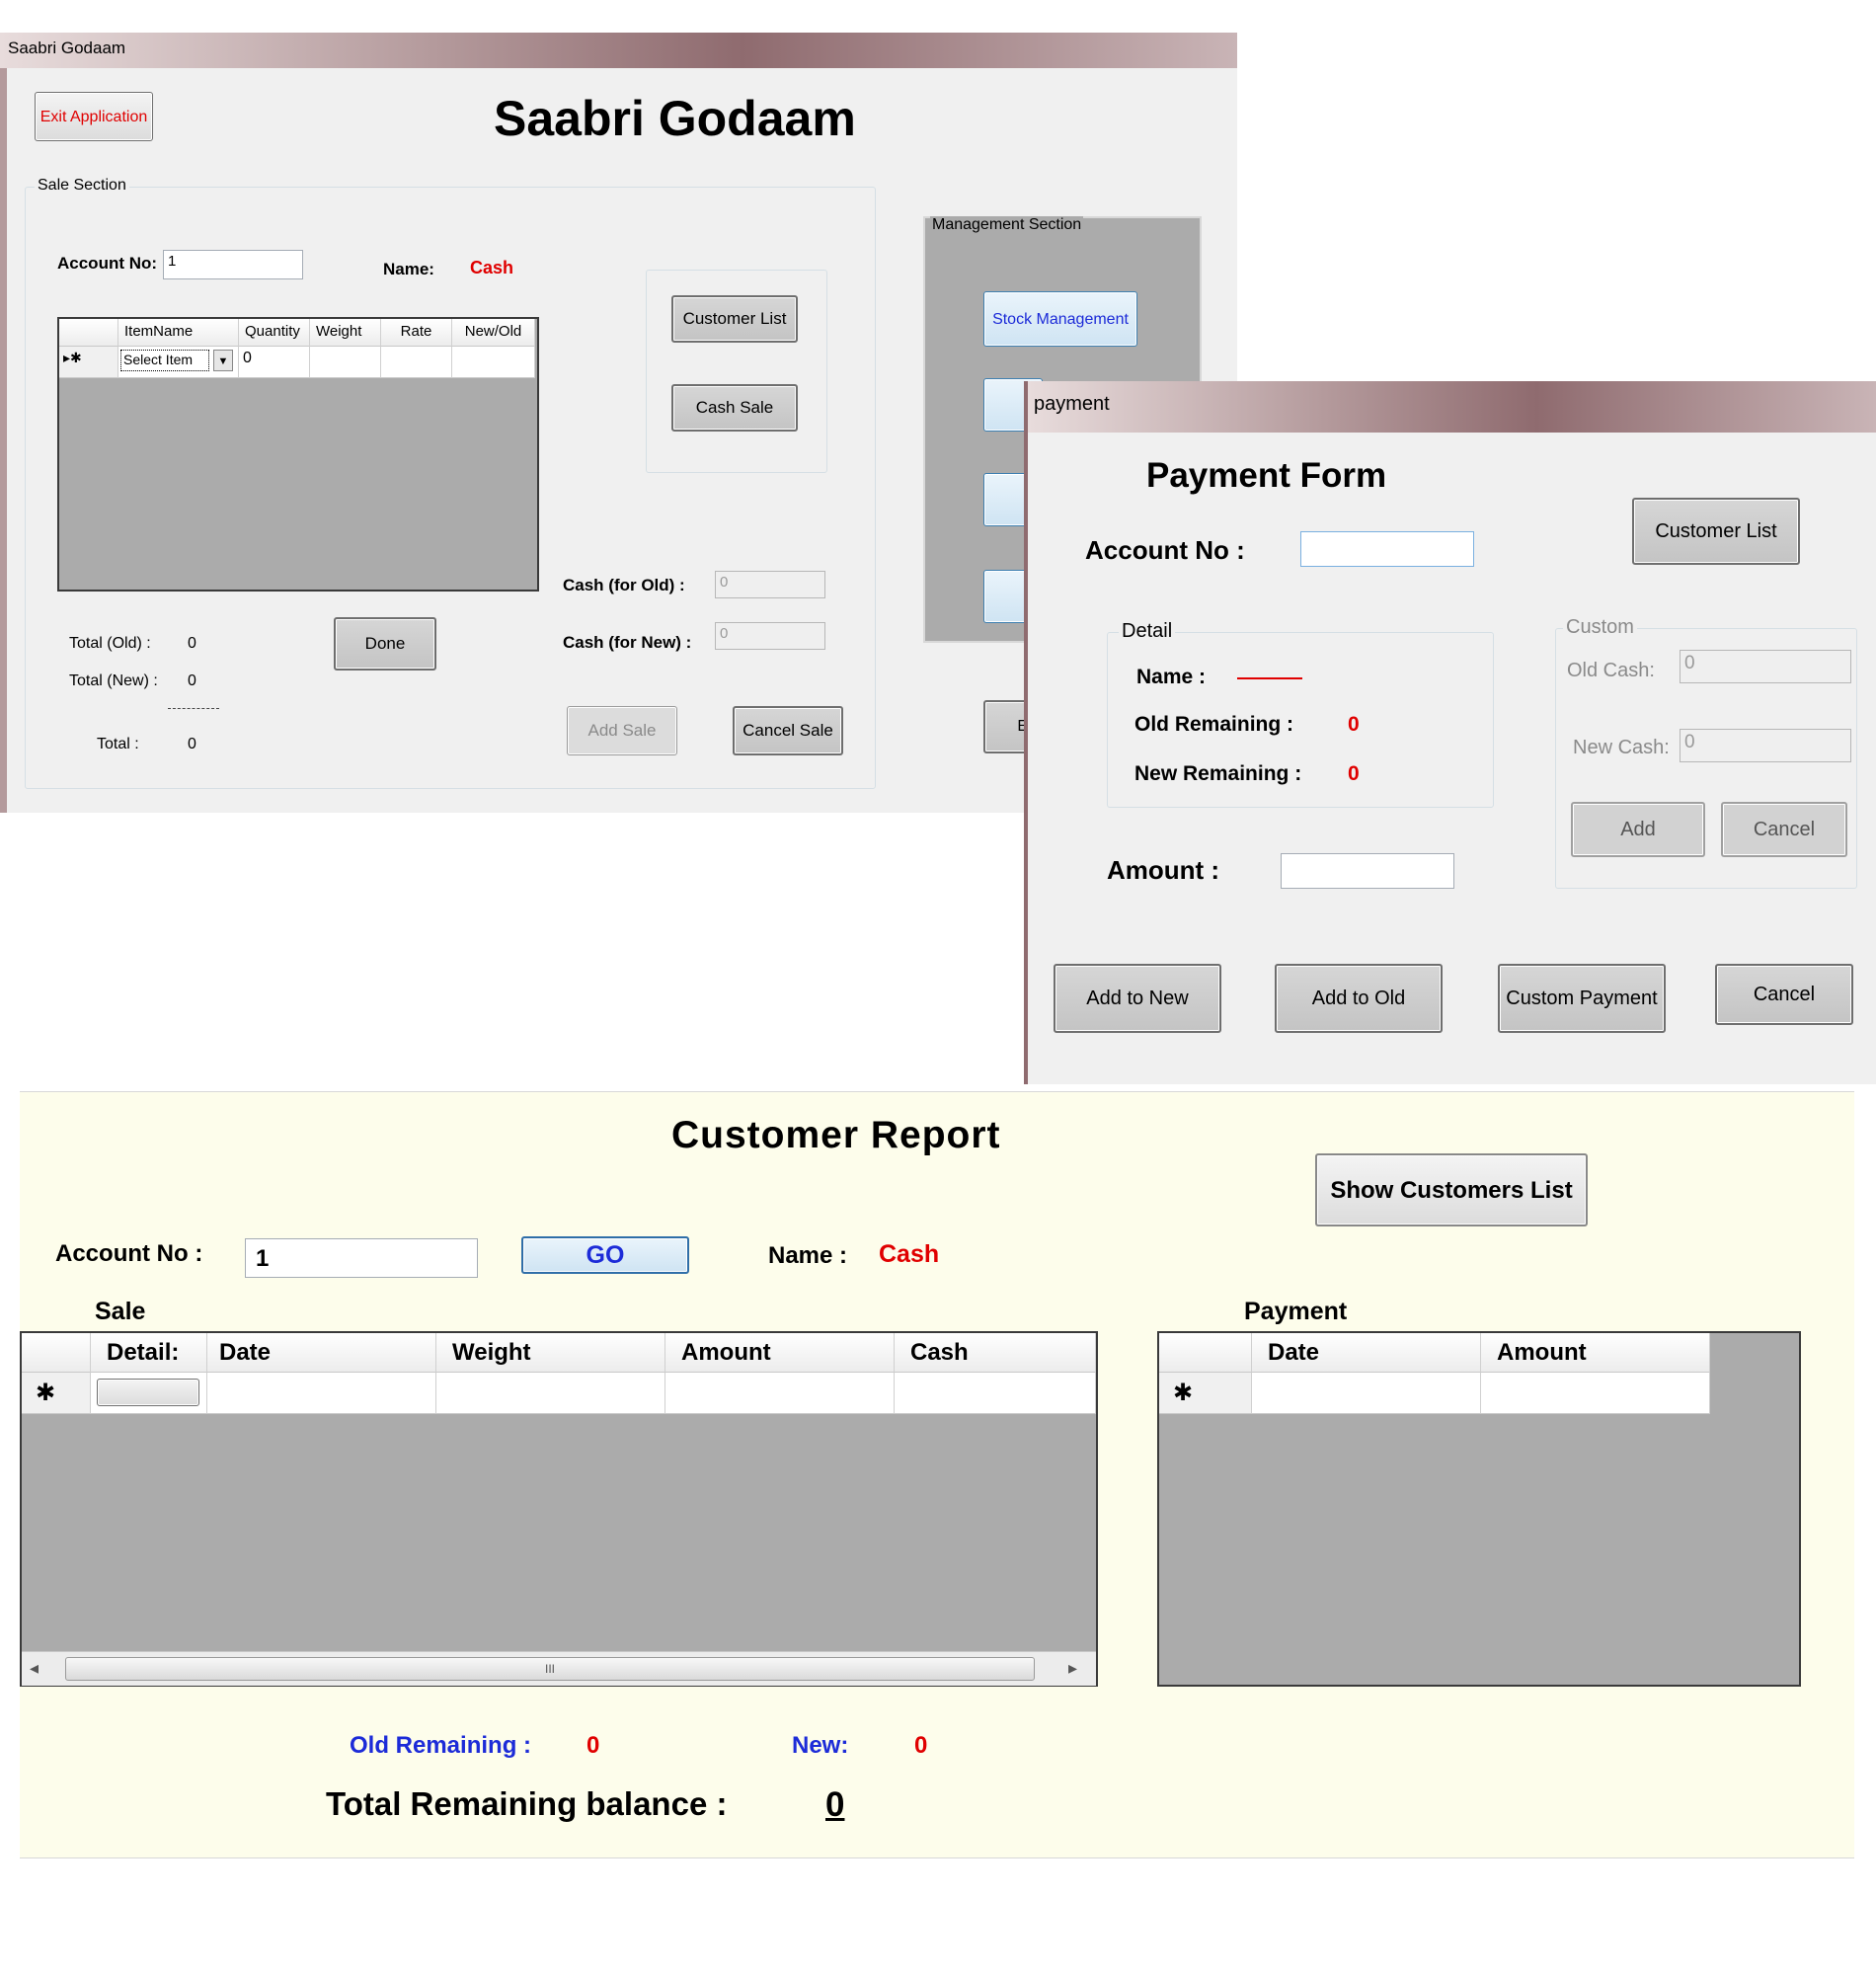  I want to click on cash-old-input: 0, so click(770, 585).